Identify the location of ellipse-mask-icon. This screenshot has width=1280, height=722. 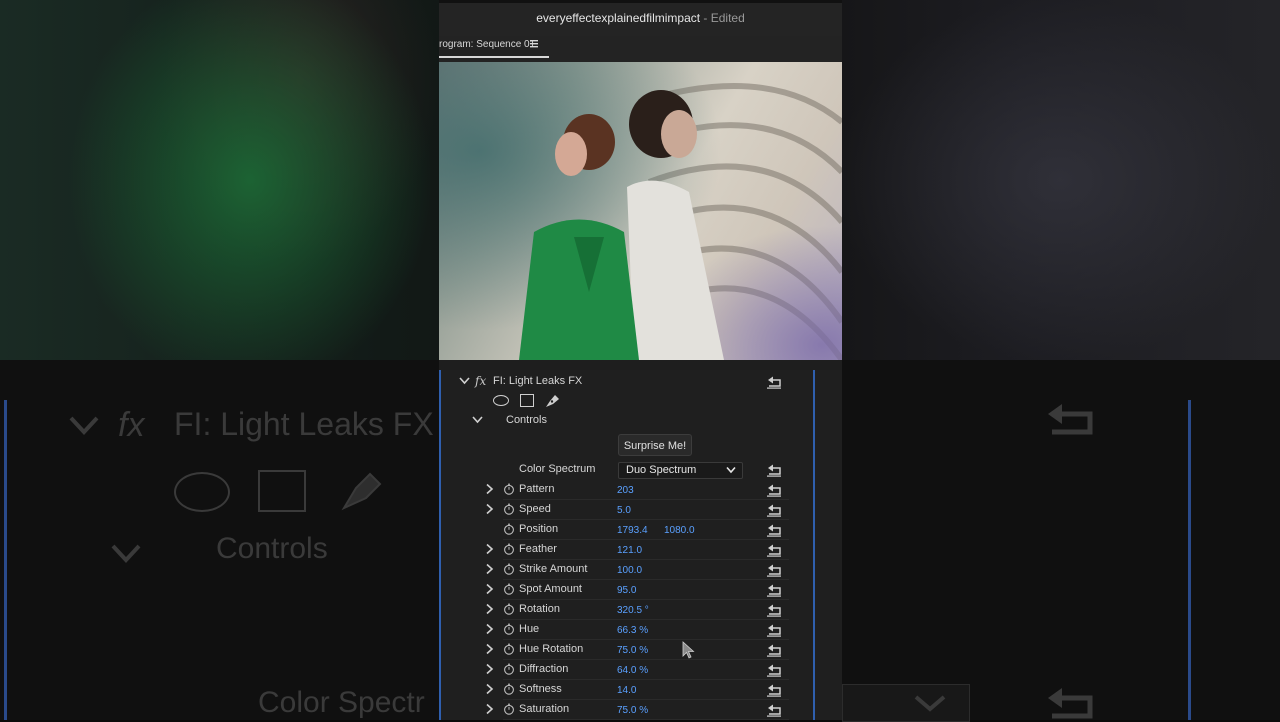
(501, 400).